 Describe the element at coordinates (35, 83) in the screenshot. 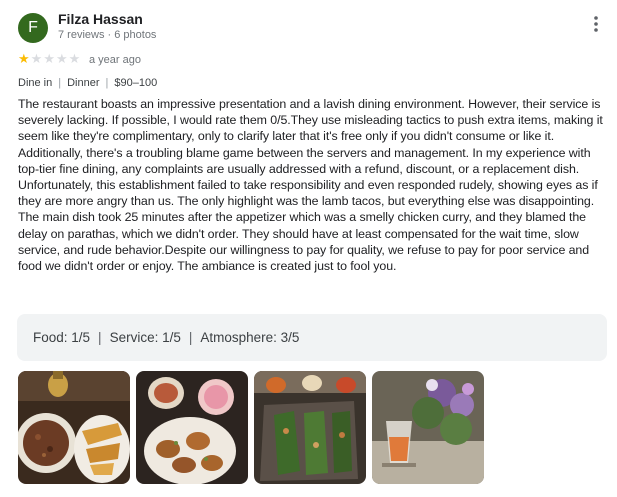

I see `tag-dine-in: Dine in` at that location.